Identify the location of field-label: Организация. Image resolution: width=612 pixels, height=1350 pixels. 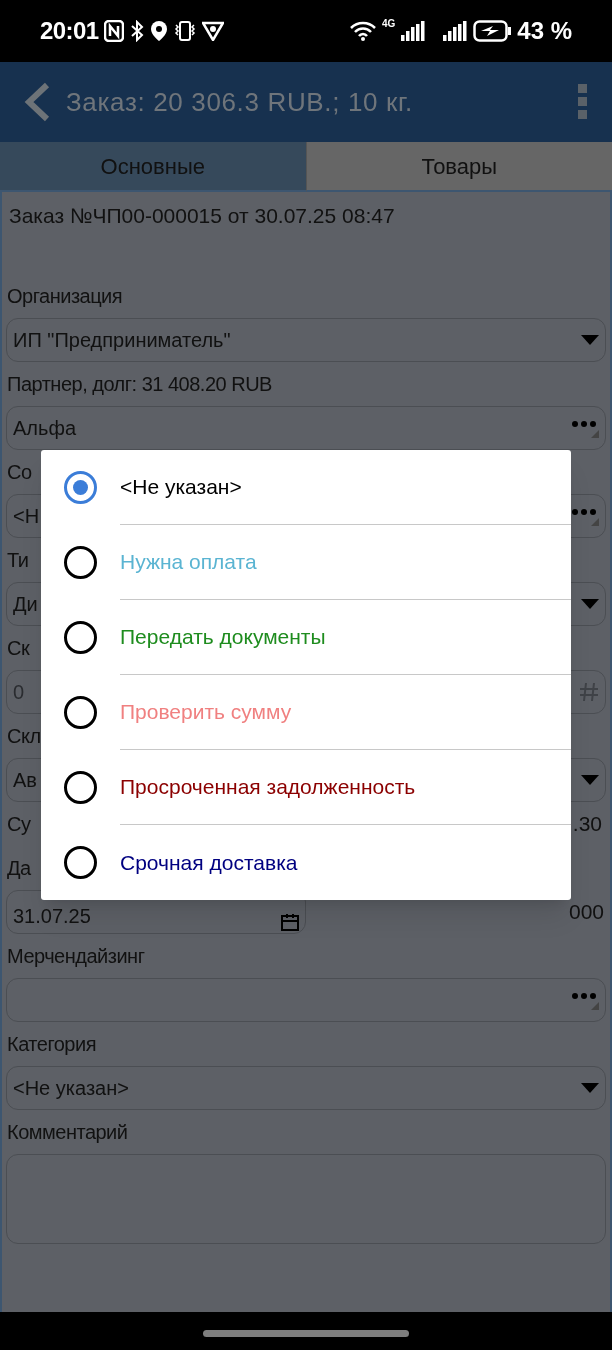
(65, 296).